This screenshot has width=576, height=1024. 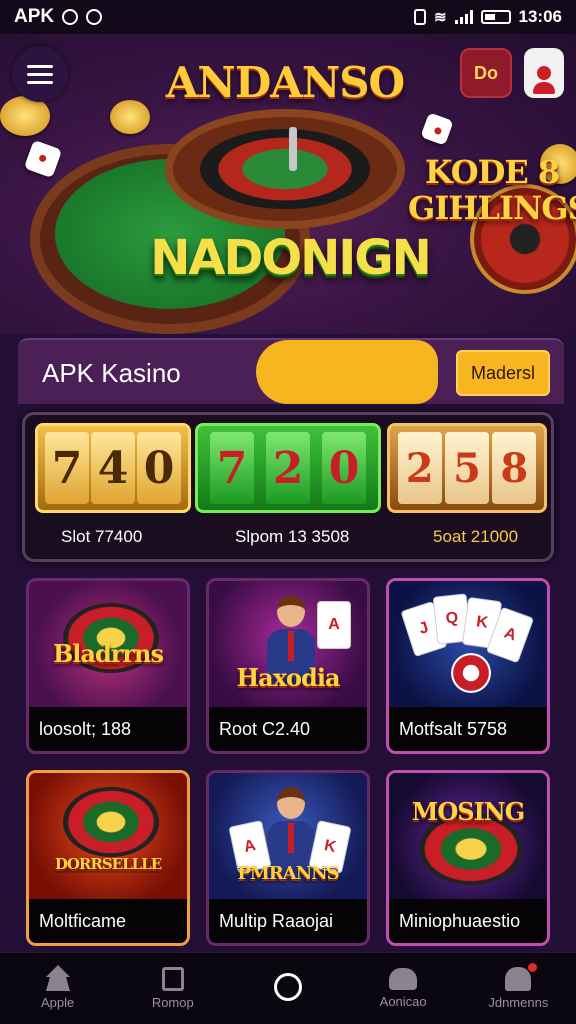 What do you see at coordinates (518, 1002) in the screenshot?
I see `nav-label: Jdnmenns` at bounding box center [518, 1002].